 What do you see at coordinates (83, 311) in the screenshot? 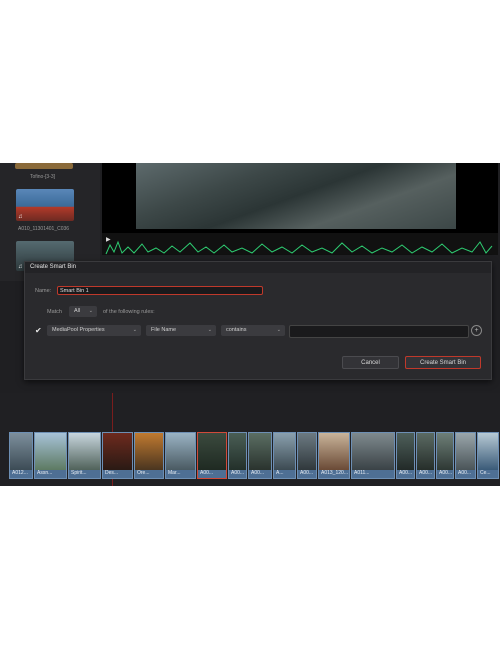
I see `match-dropdown: All ⌄` at bounding box center [83, 311].